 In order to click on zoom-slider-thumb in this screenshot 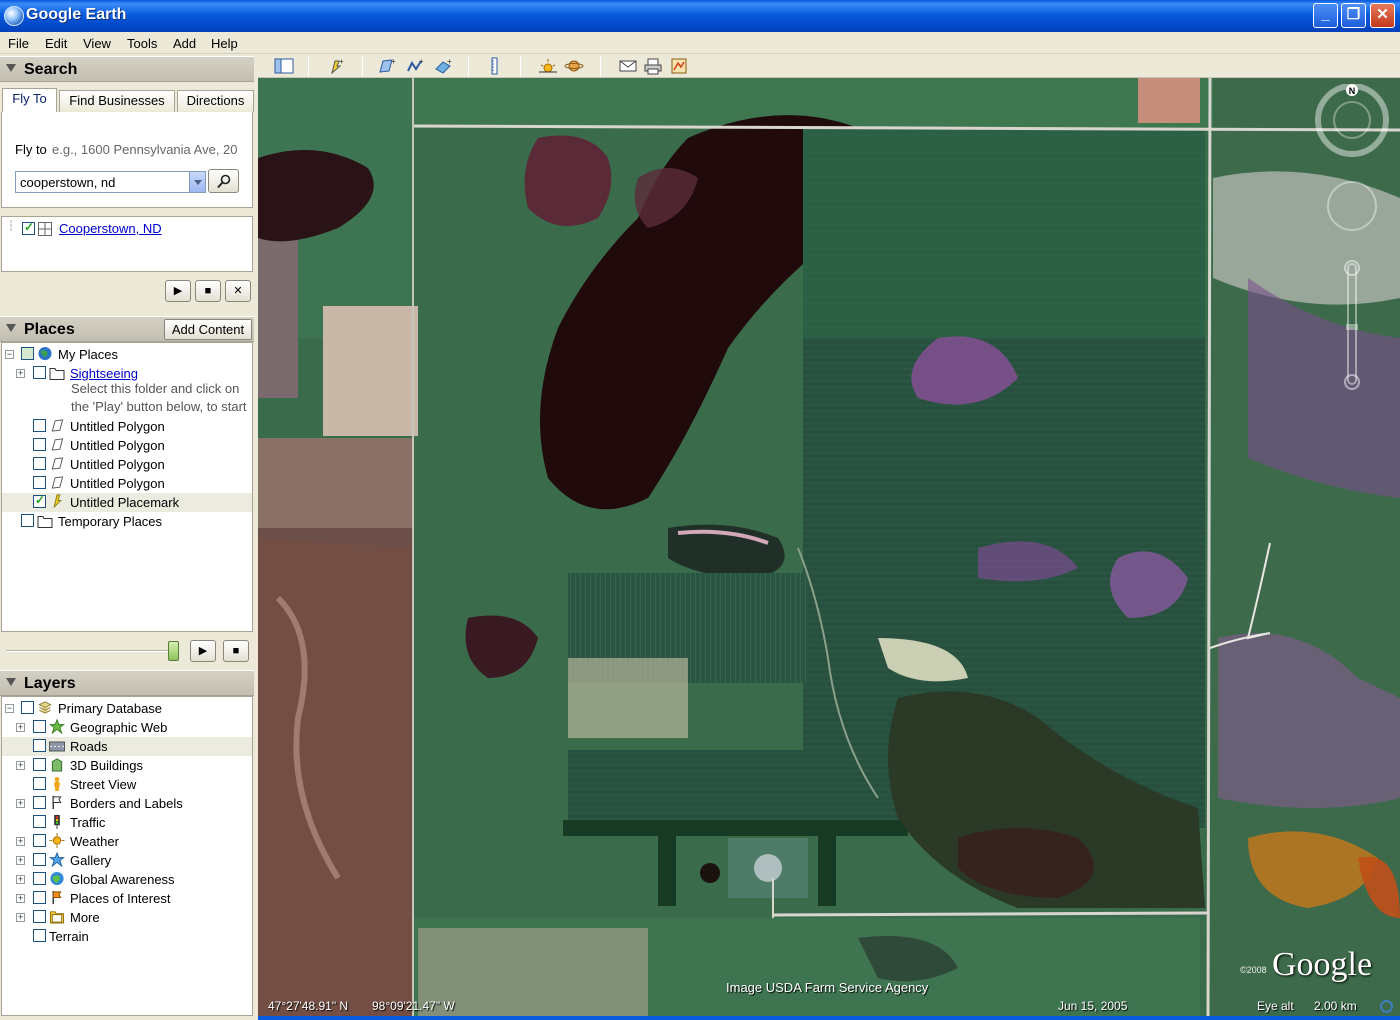, I will do `click(1352, 327)`.